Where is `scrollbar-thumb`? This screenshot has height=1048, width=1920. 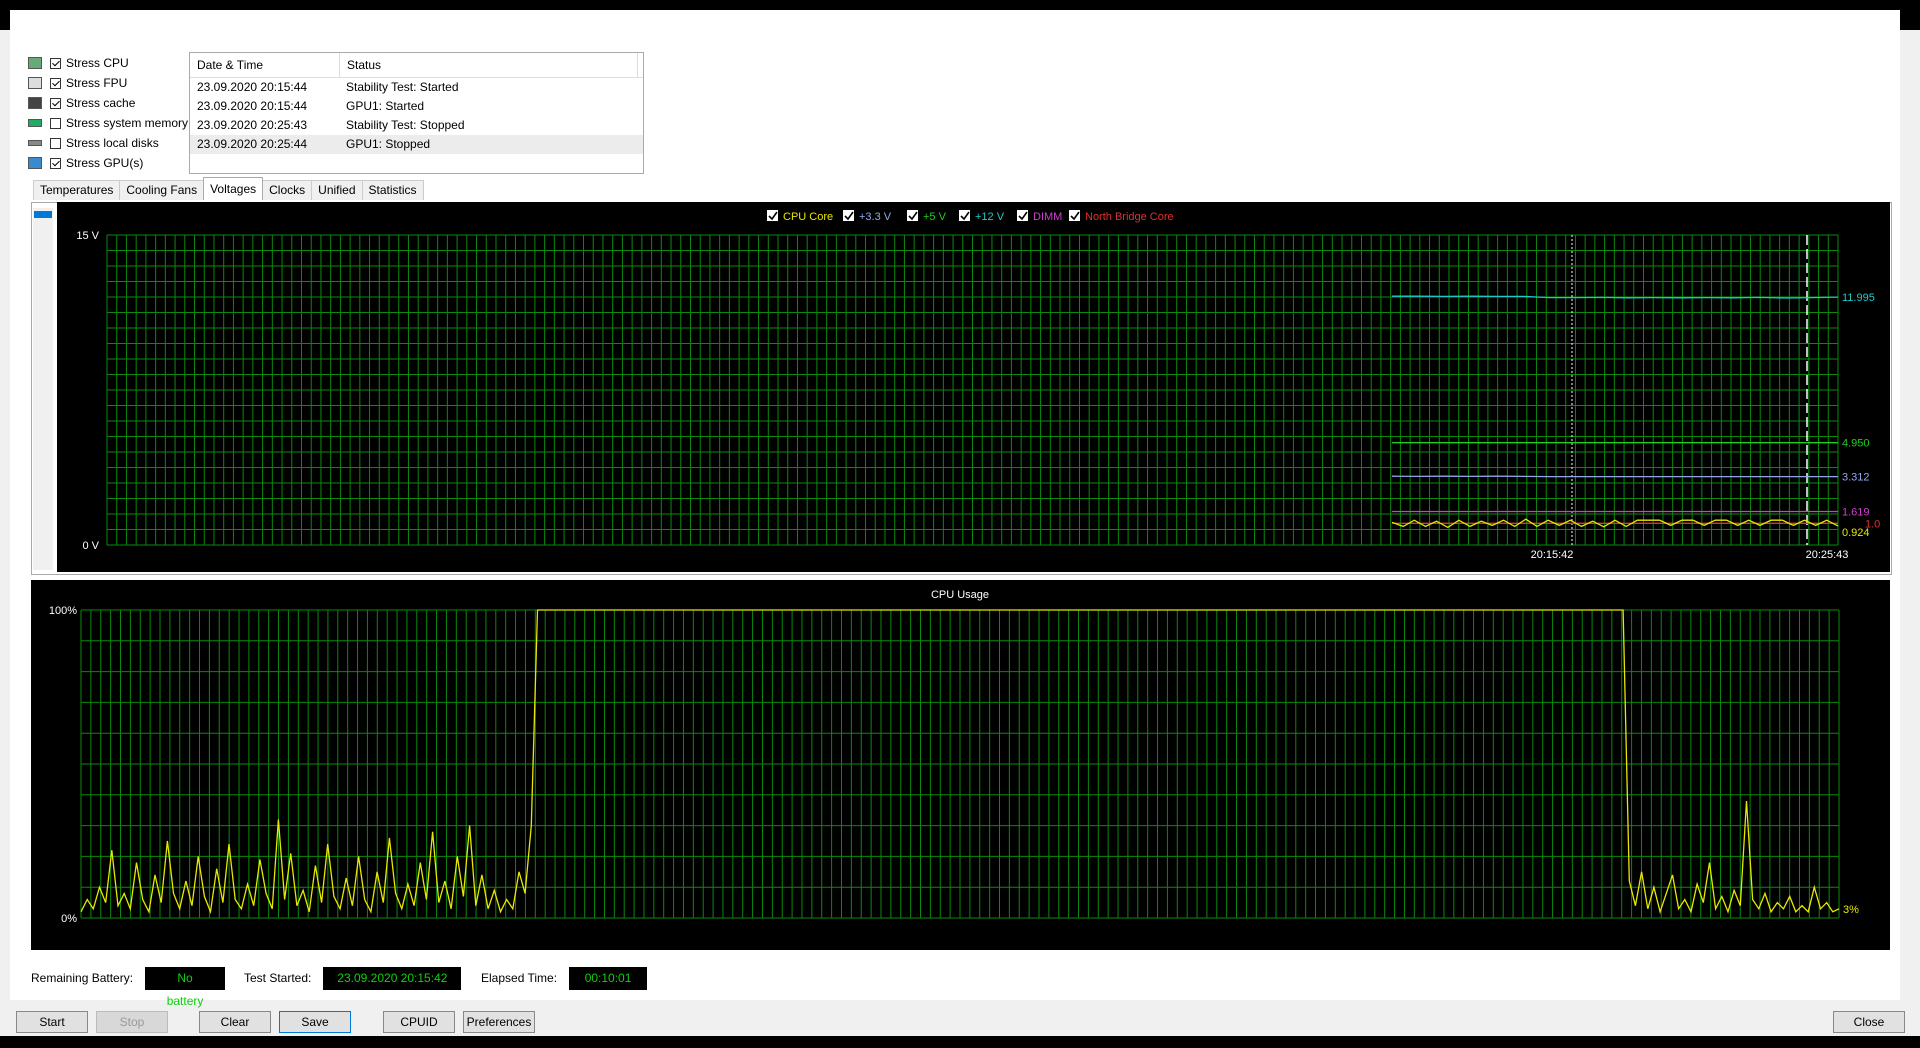 scrollbar-thumb is located at coordinates (43, 214).